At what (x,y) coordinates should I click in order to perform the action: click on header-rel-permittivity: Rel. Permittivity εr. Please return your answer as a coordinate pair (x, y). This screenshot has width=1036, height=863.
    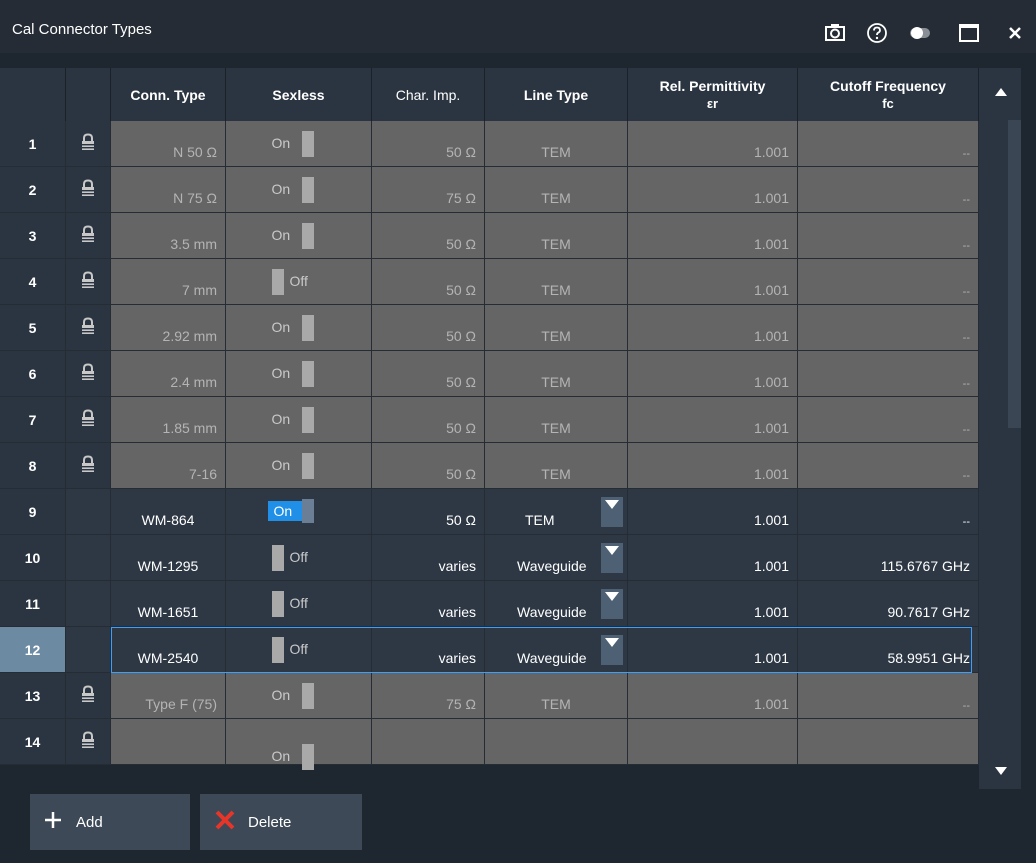
    Looking at the image, I should click on (713, 94).